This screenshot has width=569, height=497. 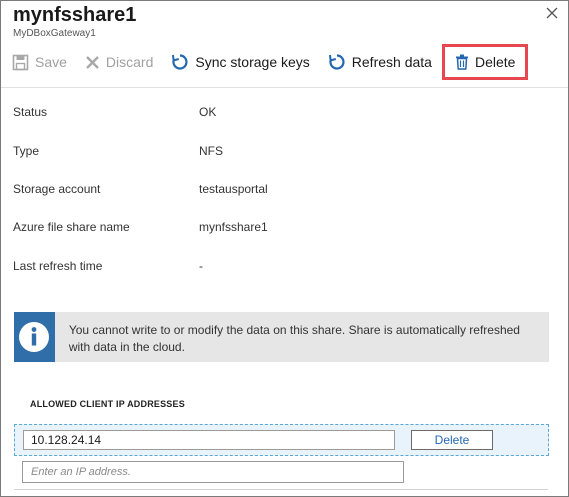 What do you see at coordinates (58, 266) in the screenshot?
I see `property-key: Last refresh time` at bounding box center [58, 266].